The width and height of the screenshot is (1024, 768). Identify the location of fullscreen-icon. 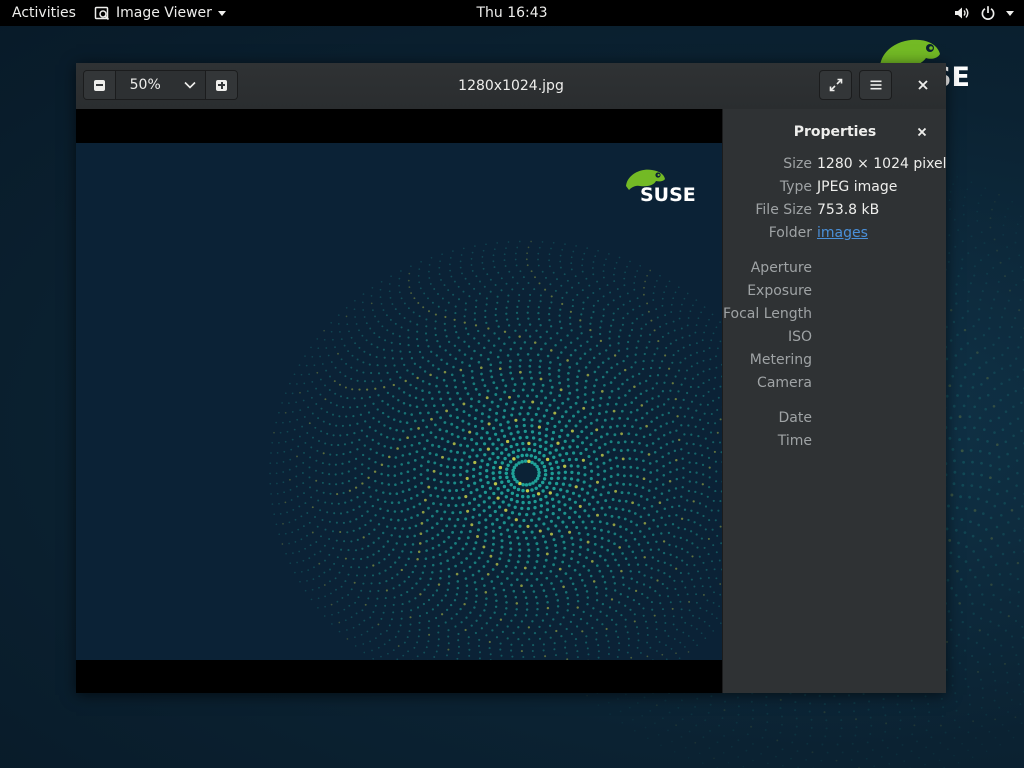
(835, 85).